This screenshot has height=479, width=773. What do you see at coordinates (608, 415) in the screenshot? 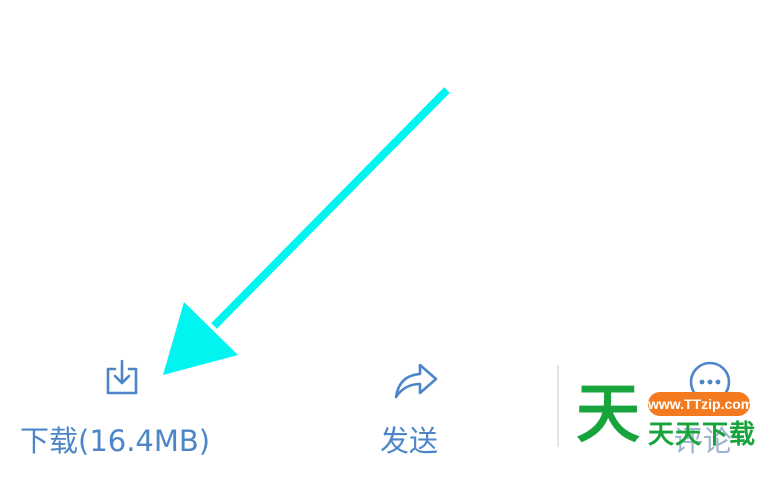
I see `watermark-logo-char: 天` at bounding box center [608, 415].